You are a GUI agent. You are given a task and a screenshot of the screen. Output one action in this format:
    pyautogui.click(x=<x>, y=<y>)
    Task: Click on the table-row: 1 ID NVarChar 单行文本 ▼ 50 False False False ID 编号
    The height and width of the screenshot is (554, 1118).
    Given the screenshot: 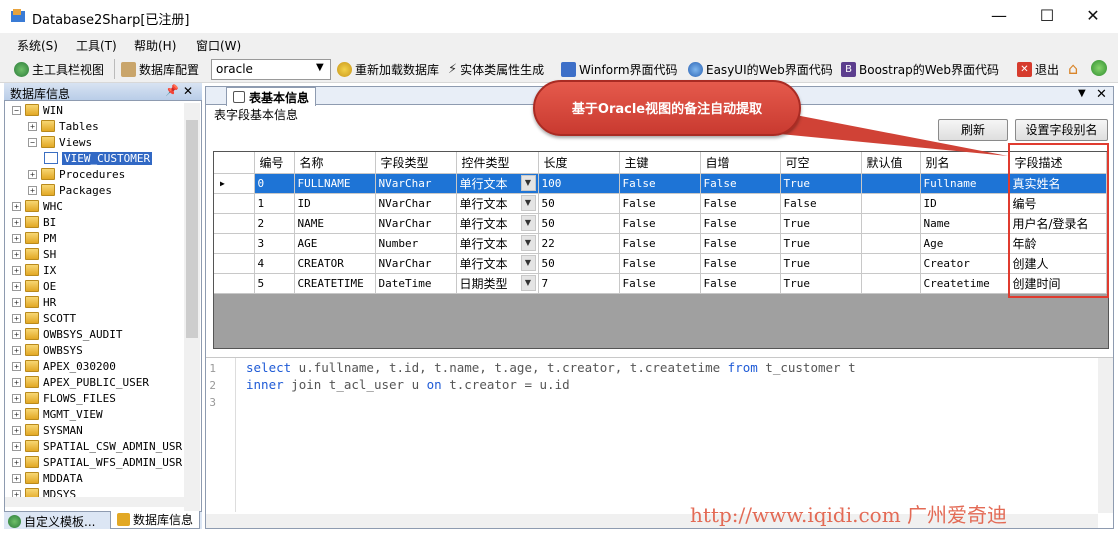 What is the action you would take?
    pyautogui.click(x=660, y=203)
    